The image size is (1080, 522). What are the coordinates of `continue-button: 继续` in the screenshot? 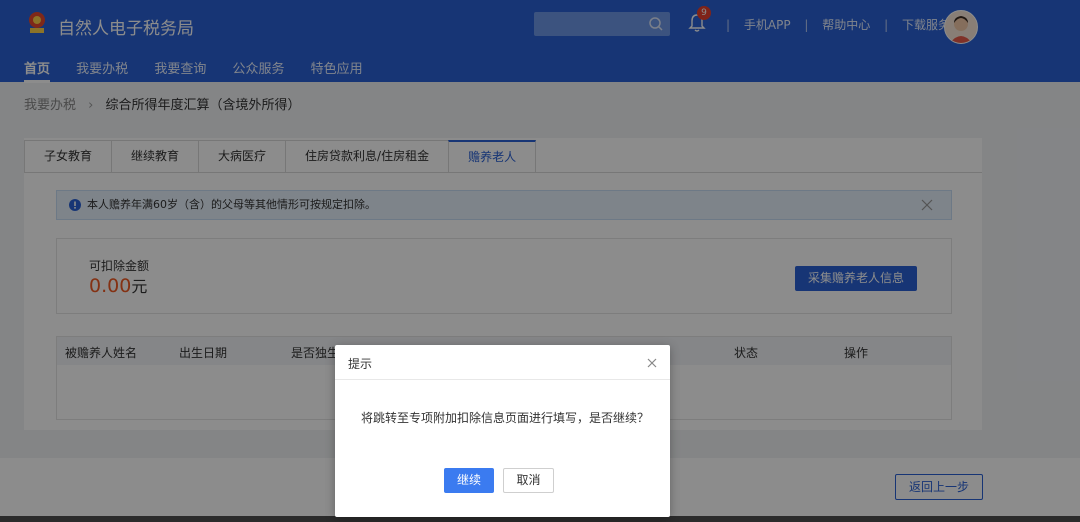 It's located at (469, 480).